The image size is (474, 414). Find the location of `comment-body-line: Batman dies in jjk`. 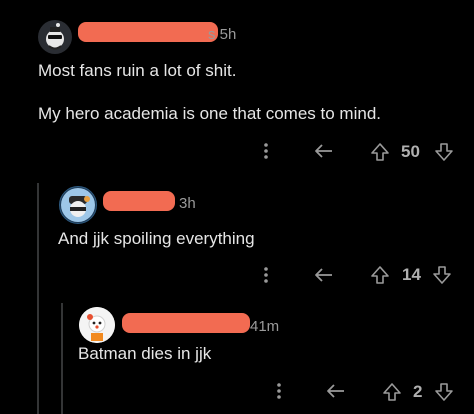

comment-body-line: Batman dies in jjk is located at coordinates (145, 353).